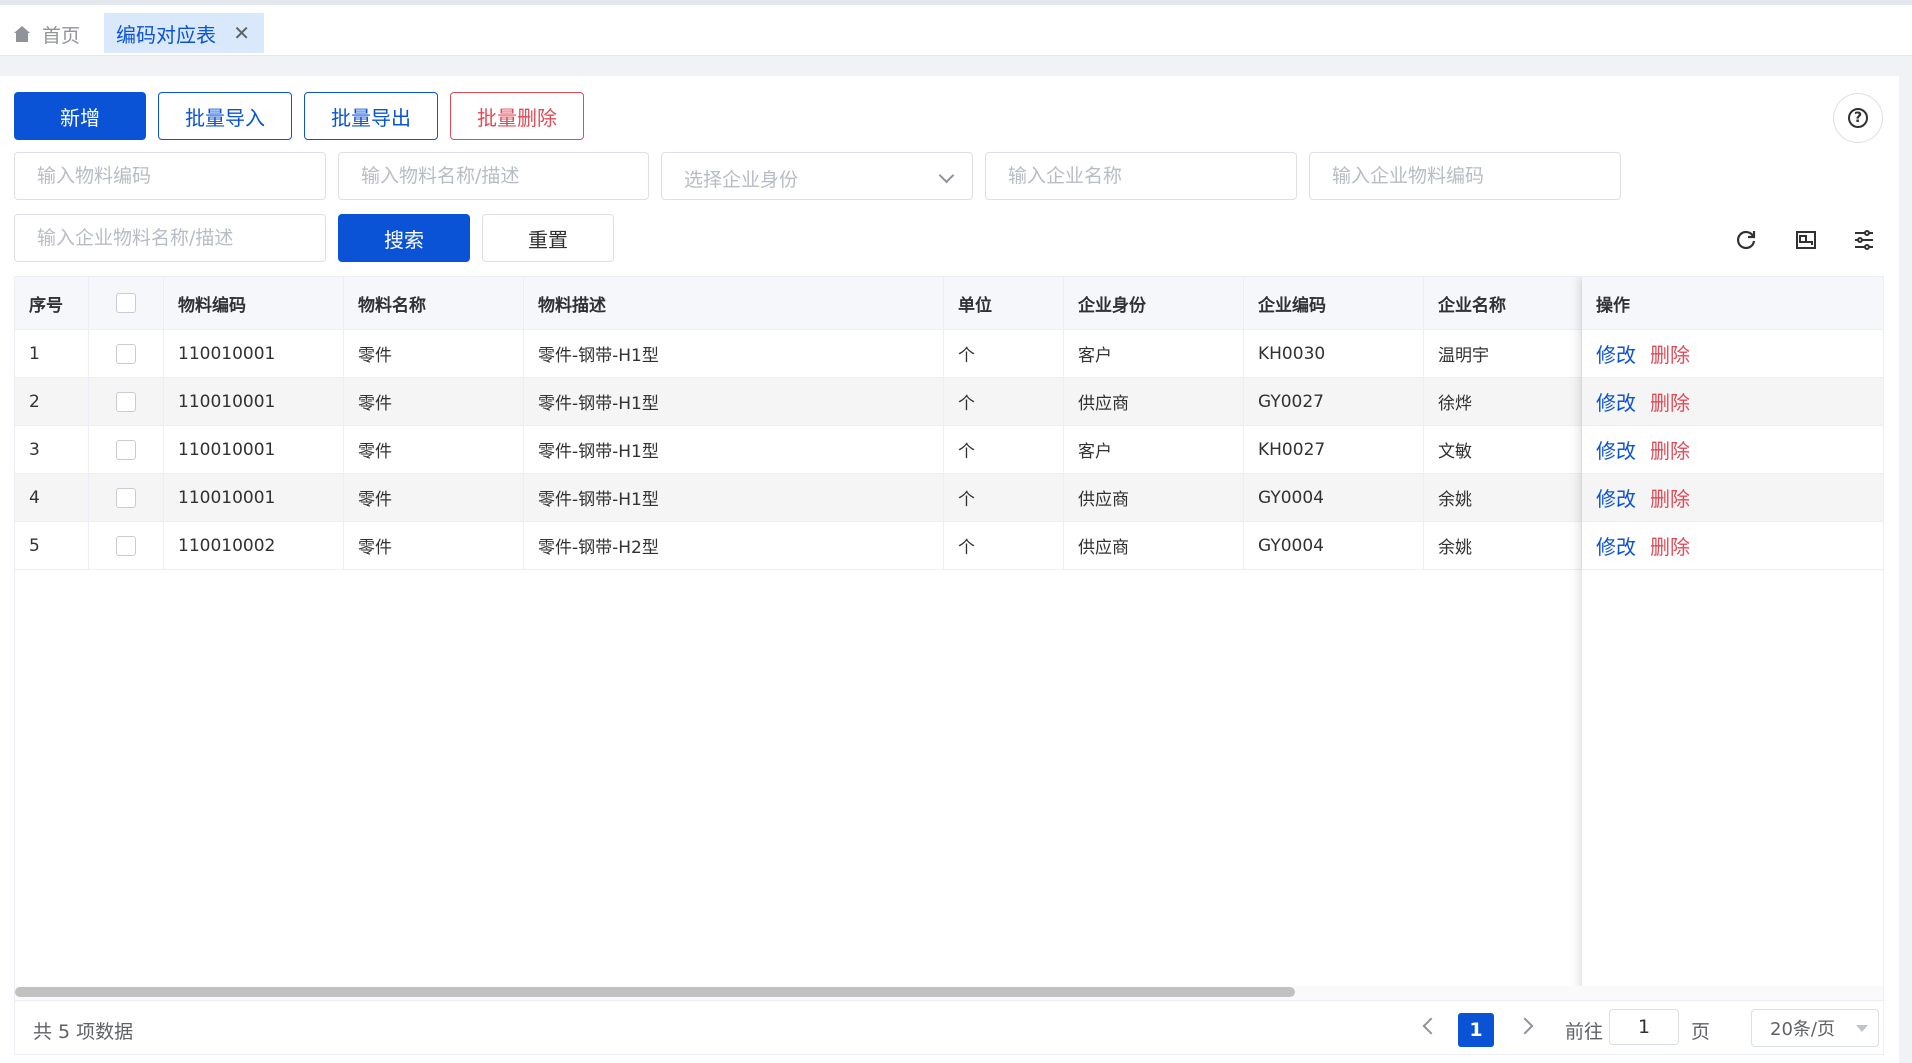 This screenshot has height=1063, width=1912. I want to click on page-size-select: 20条/页, so click(1815, 1028).